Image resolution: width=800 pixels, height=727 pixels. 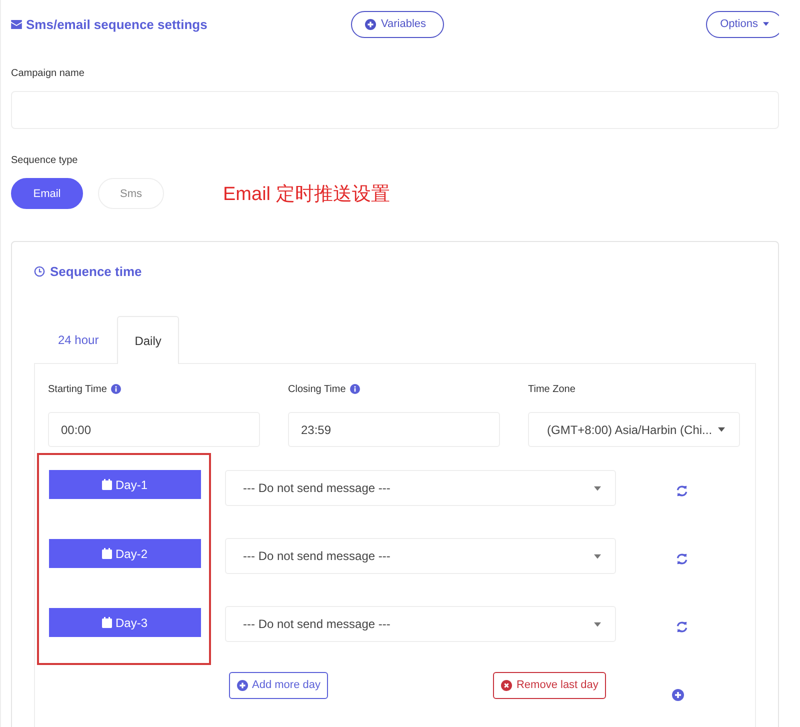 What do you see at coordinates (148, 340) in the screenshot?
I see `tab: Daily` at bounding box center [148, 340].